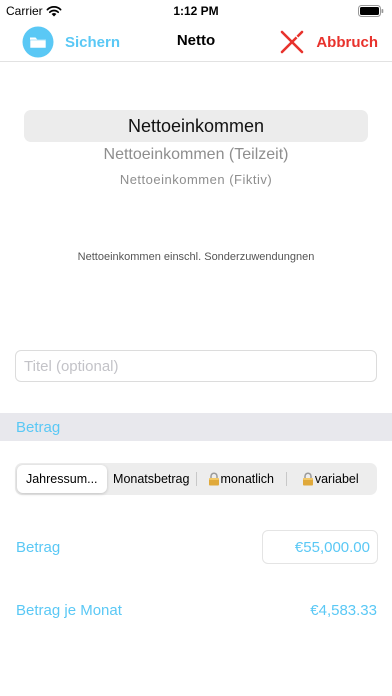  What do you see at coordinates (196, 427) in the screenshot?
I see `section-header: Betrag` at bounding box center [196, 427].